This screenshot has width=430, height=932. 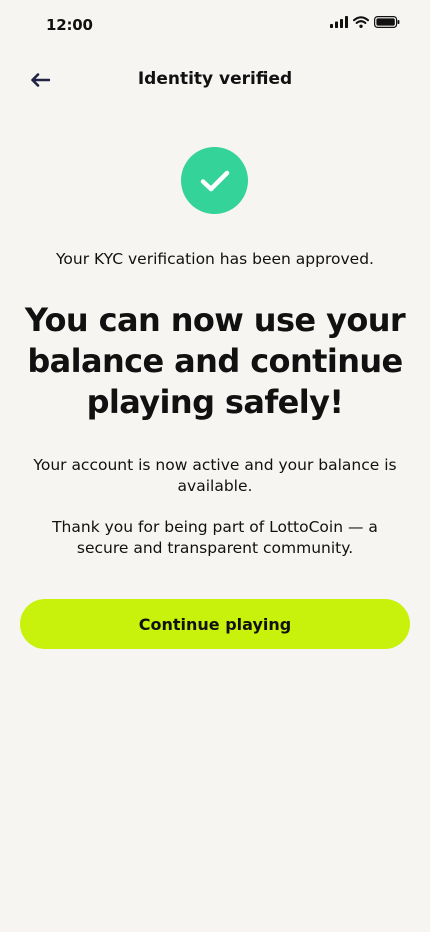 I want to click on kyc-approved-message: Your KYC verification has been approved., so click(x=215, y=259).